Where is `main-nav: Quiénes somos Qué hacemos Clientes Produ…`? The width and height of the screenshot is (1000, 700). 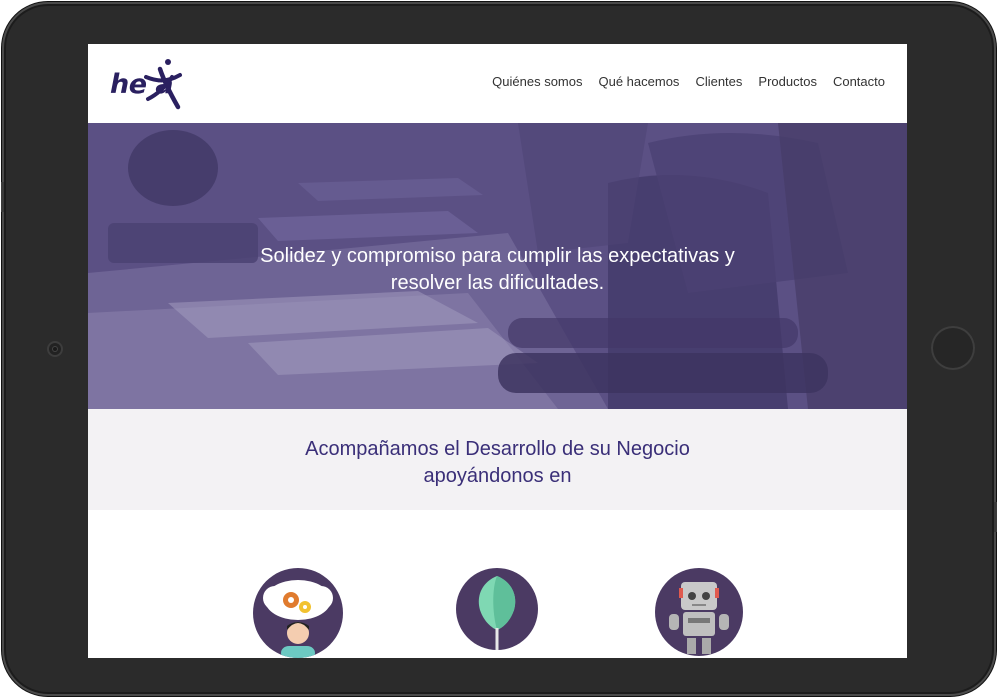
main-nav: Quiénes somos Qué hacemos Clientes Produ… is located at coordinates (688, 81).